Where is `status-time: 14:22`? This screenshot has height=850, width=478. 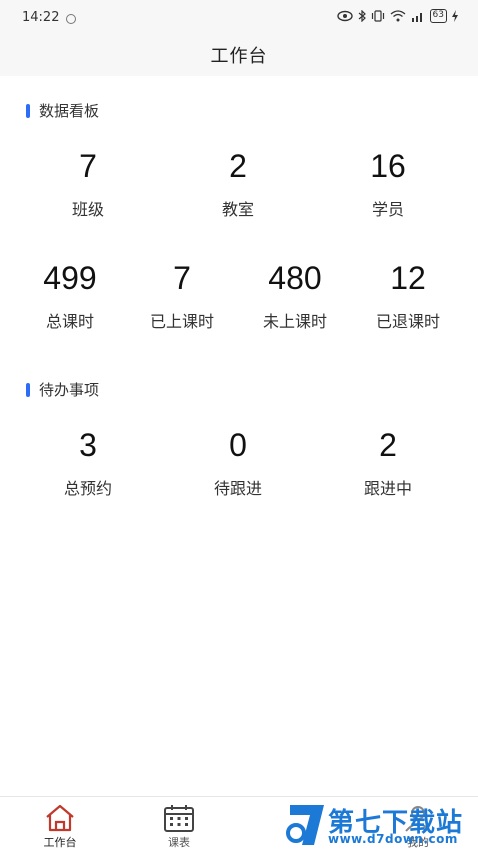
status-time: 14:22 is located at coordinates (41, 17).